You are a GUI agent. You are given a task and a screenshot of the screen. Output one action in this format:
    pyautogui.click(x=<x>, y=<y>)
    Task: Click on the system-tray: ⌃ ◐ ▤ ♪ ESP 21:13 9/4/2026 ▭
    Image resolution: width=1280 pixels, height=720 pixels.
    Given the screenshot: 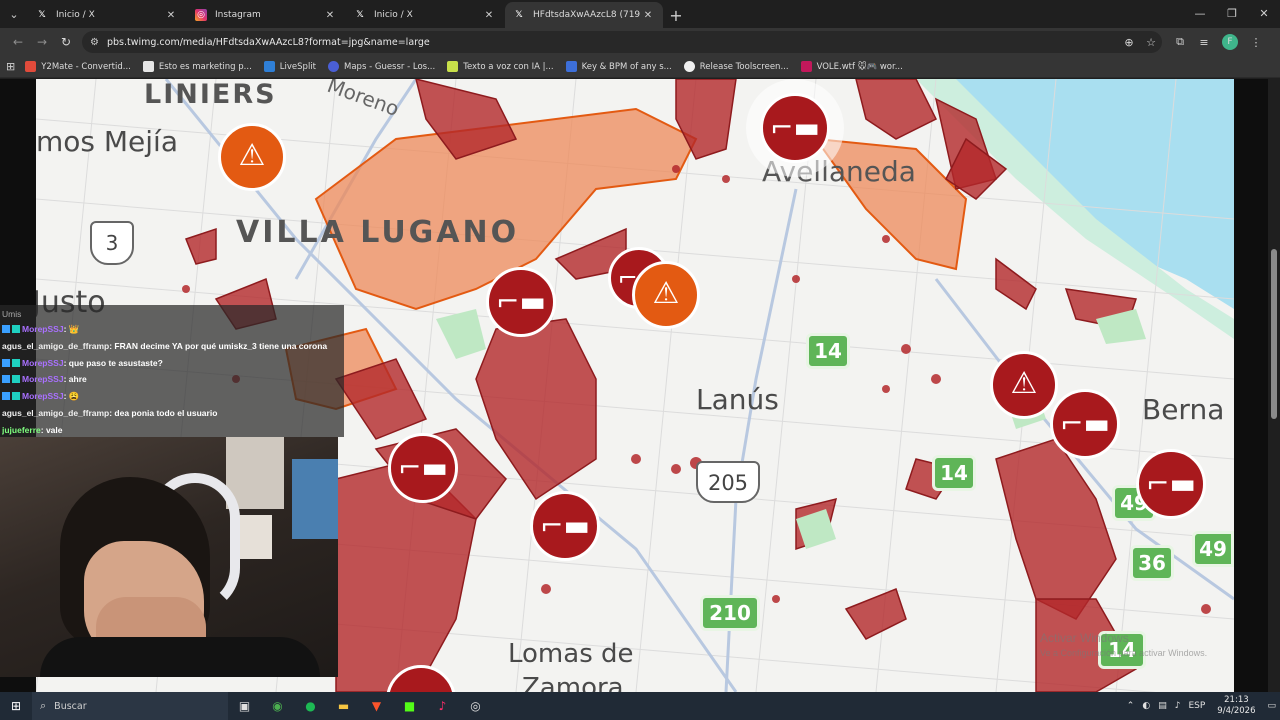 What is the action you would take?
    pyautogui.click(x=1201, y=706)
    